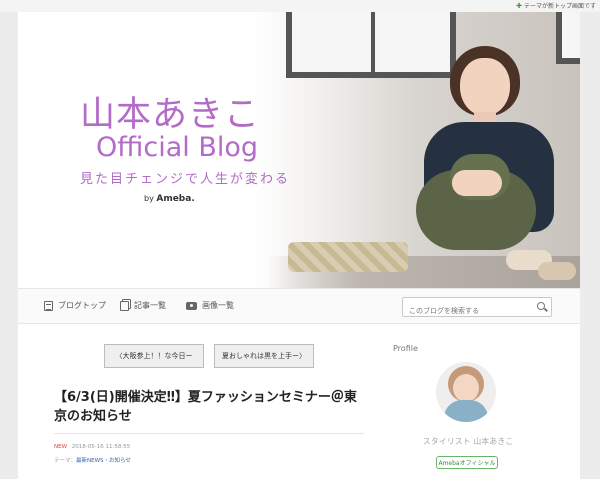 This screenshot has width=600, height=479. What do you see at coordinates (405, 348) in the screenshot?
I see `sidebar-profile-title: Profile` at bounding box center [405, 348].